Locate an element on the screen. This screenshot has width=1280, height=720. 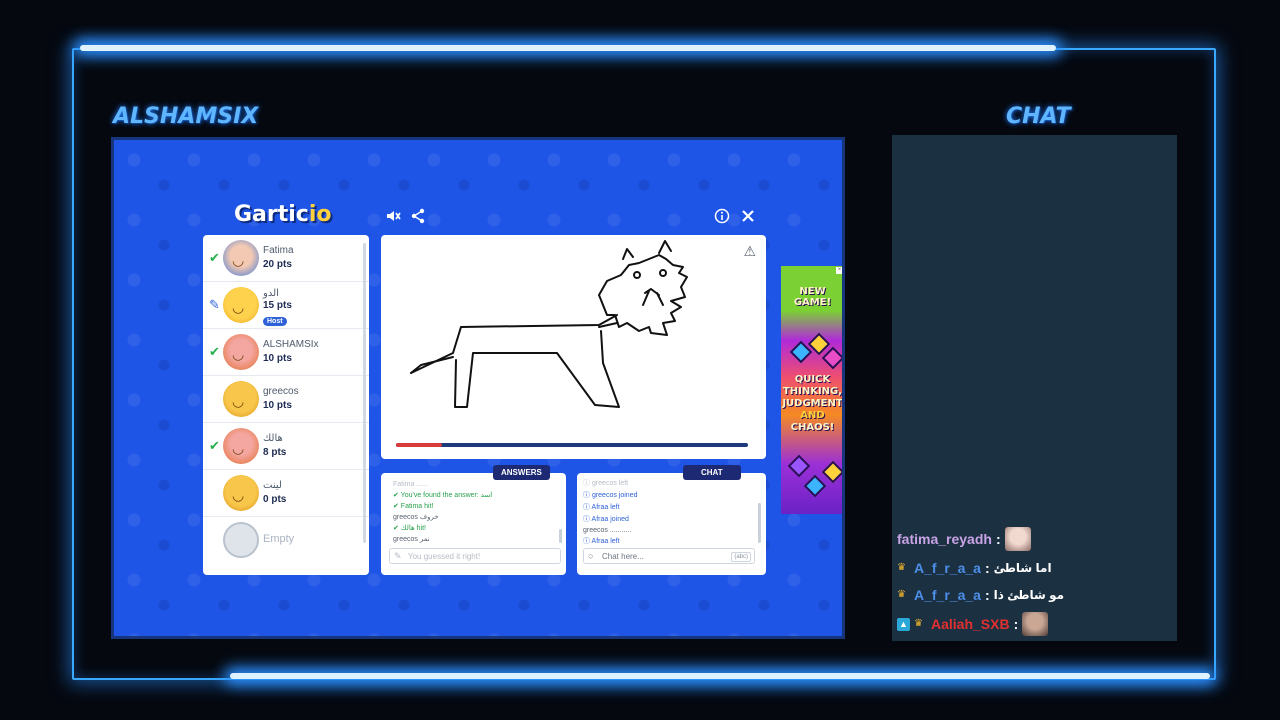
player-row: ◡ greecos 10 pts is located at coordinates (286, 399).